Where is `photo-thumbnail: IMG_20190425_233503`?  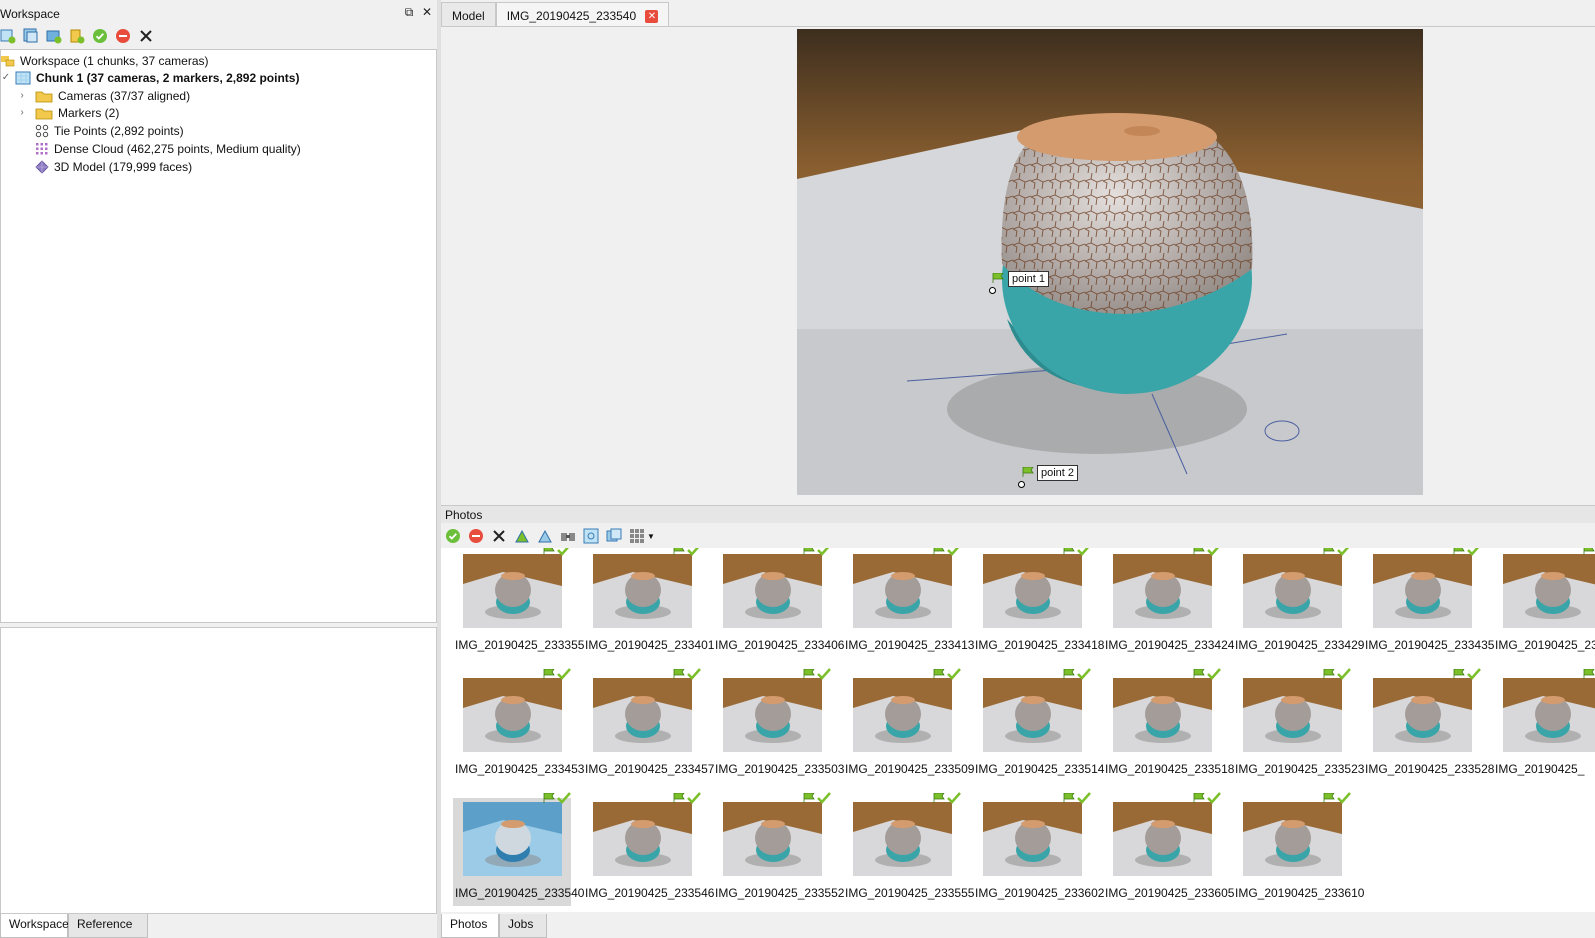 photo-thumbnail: IMG_20190425_233503 is located at coordinates (778, 725).